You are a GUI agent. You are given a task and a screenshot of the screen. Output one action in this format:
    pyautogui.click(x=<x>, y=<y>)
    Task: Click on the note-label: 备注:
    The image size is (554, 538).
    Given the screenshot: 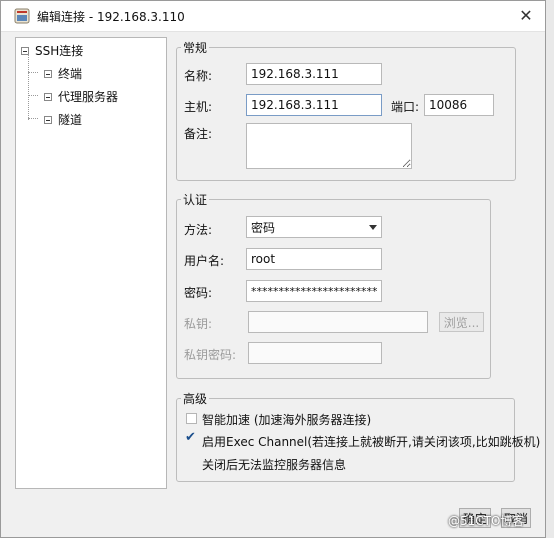 What is the action you would take?
    pyautogui.click(x=198, y=134)
    